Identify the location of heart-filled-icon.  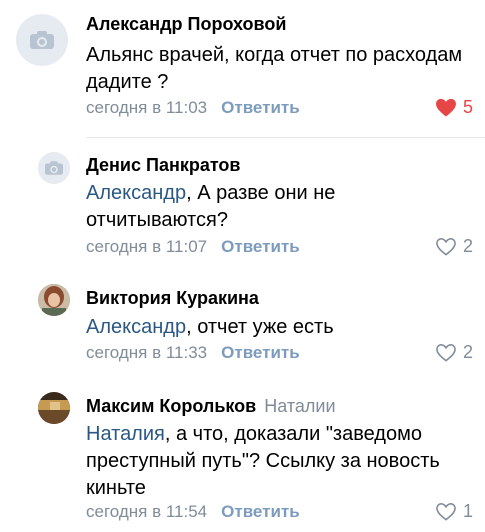
(446, 107).